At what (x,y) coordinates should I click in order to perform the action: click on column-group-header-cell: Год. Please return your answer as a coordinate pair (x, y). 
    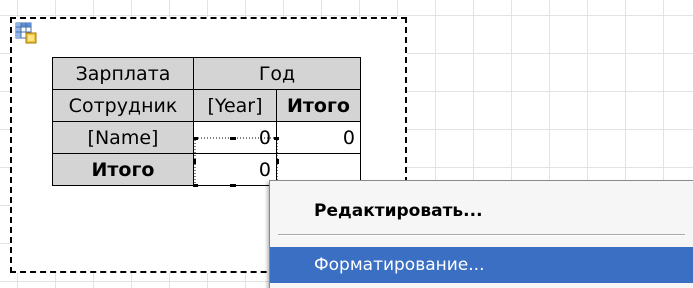
    Looking at the image, I should click on (277, 73).